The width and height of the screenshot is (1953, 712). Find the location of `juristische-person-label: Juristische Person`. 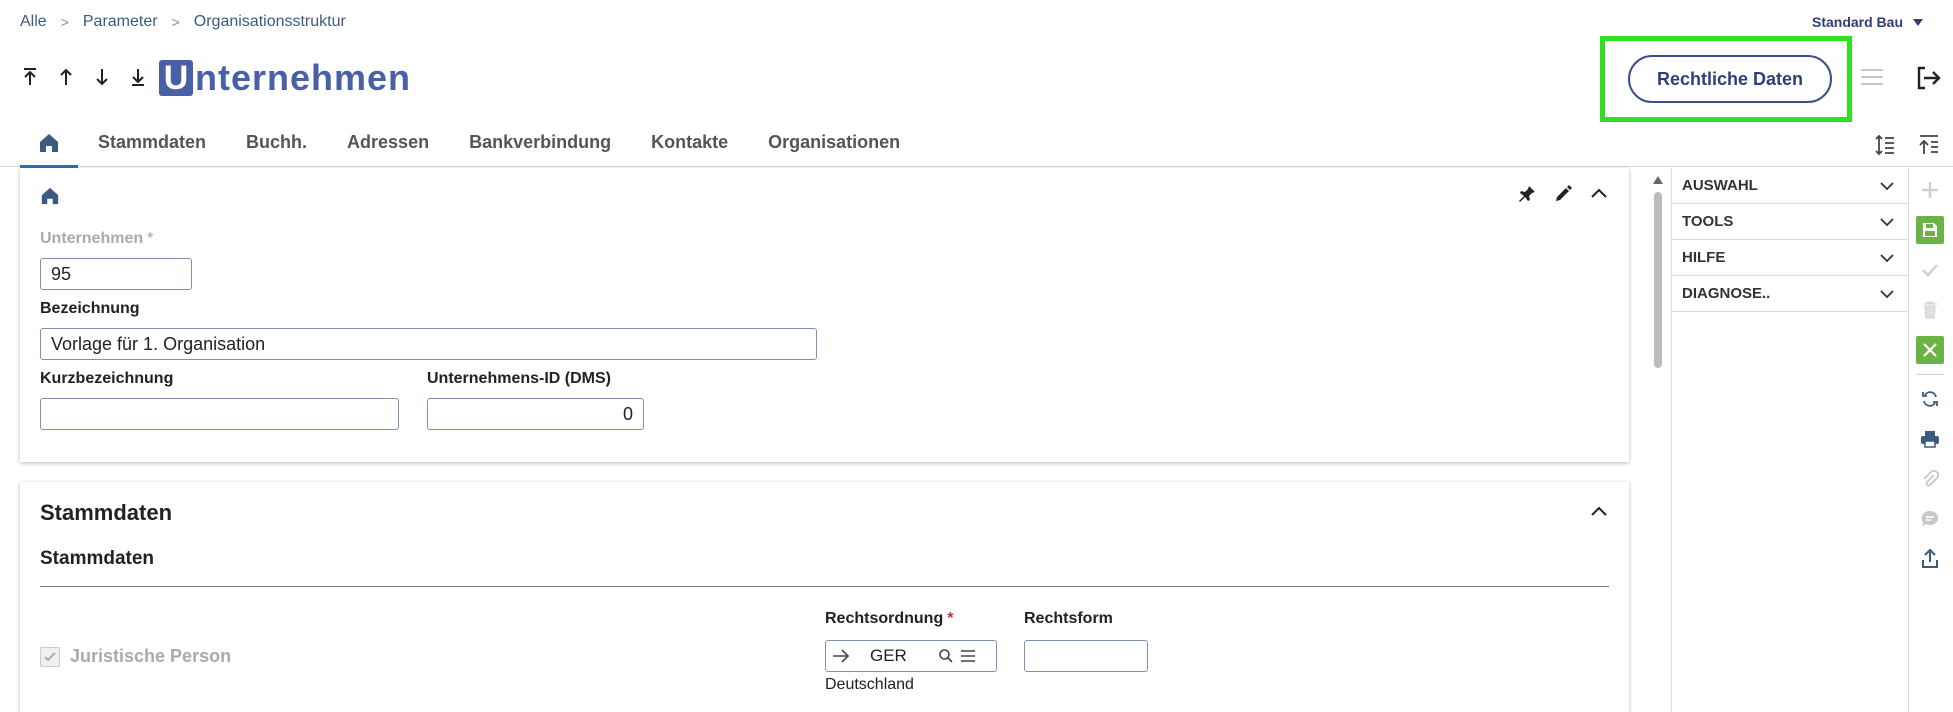

juristische-person-label: Juristische Person is located at coordinates (151, 656).